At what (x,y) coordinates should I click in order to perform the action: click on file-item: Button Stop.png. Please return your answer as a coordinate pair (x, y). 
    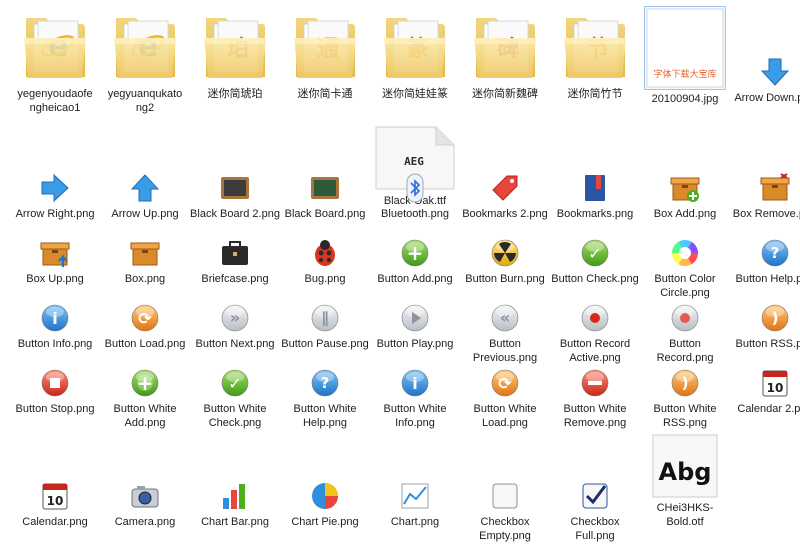
    Looking at the image, I should click on (55, 391).